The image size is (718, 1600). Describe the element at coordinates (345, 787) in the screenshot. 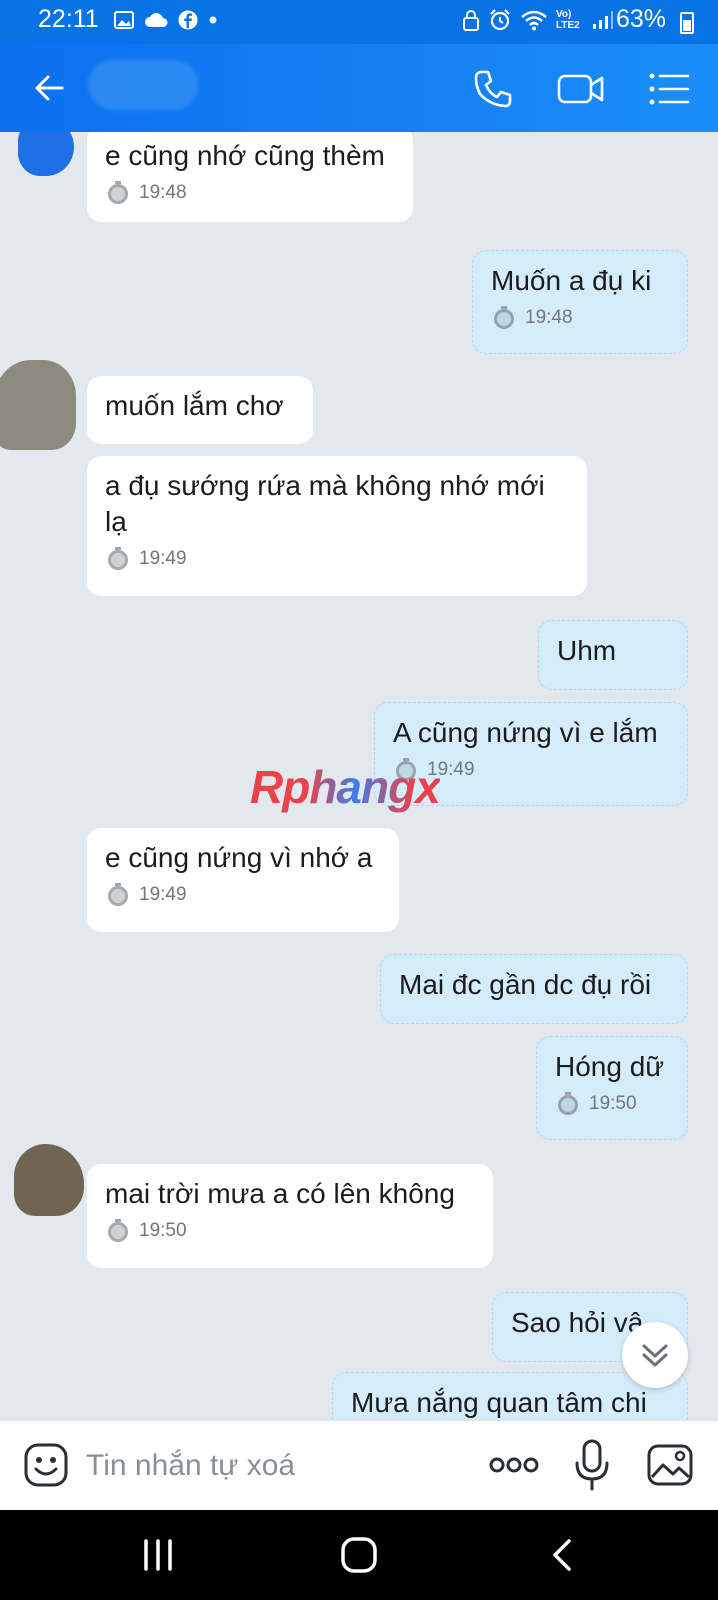

I see `watermark-logo: Rphangx` at that location.